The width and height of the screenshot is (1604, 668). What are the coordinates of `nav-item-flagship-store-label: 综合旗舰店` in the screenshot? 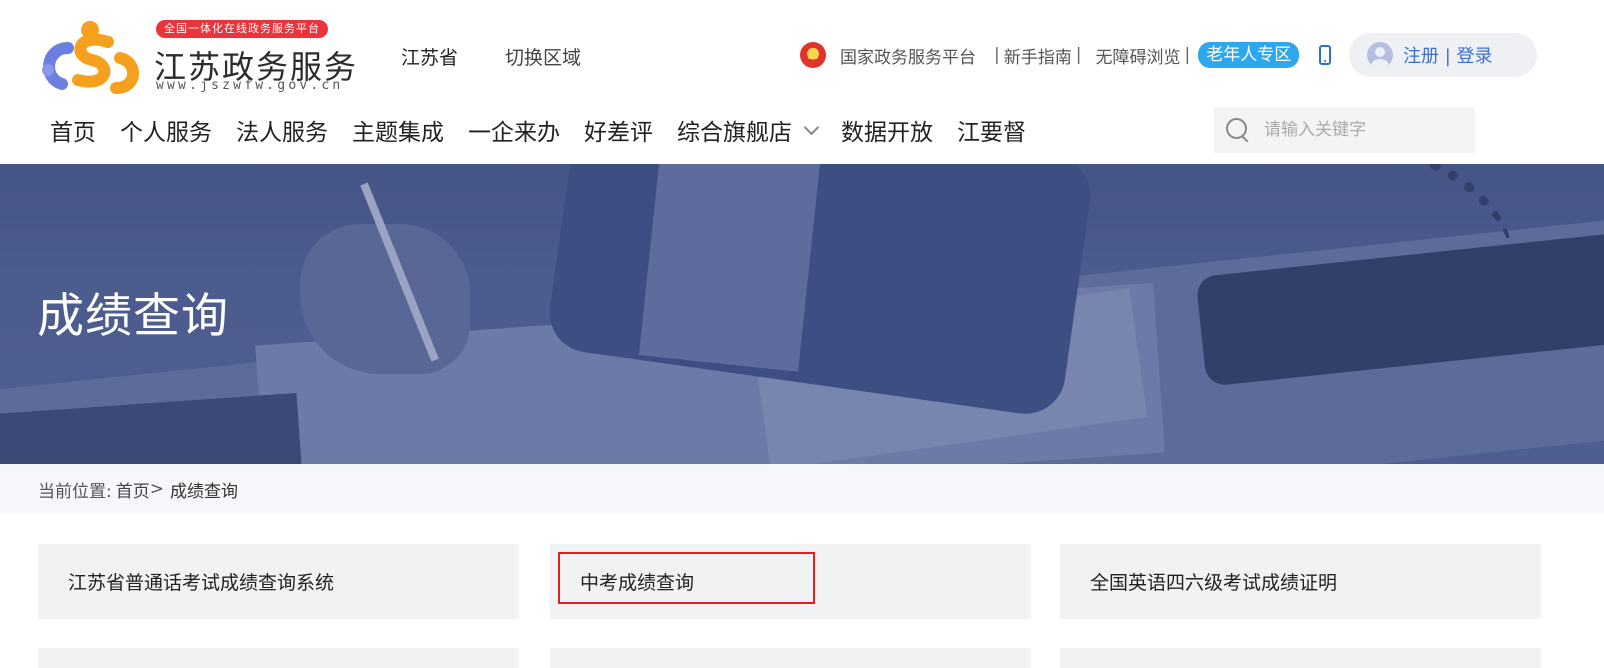 It's located at (734, 133).